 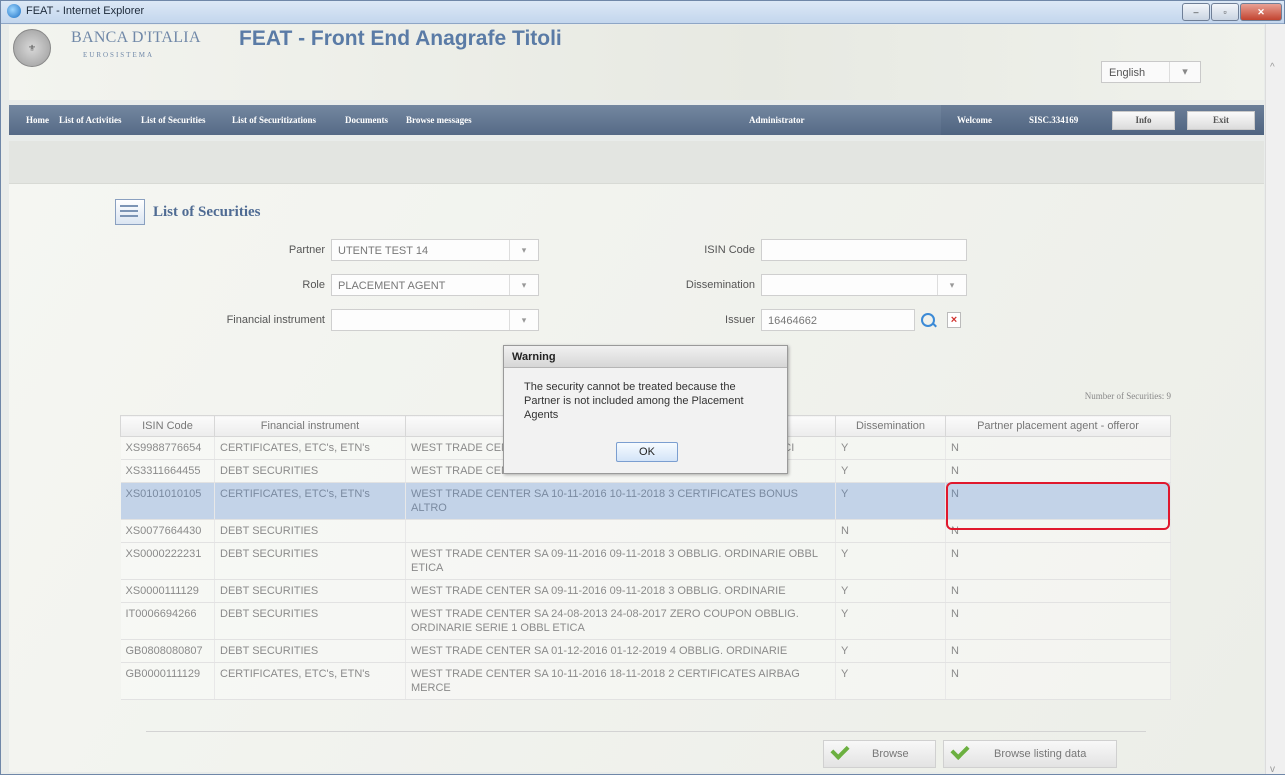 What do you see at coordinates (890, 426) in the screenshot?
I see `col-dissemination: Dissemination` at bounding box center [890, 426].